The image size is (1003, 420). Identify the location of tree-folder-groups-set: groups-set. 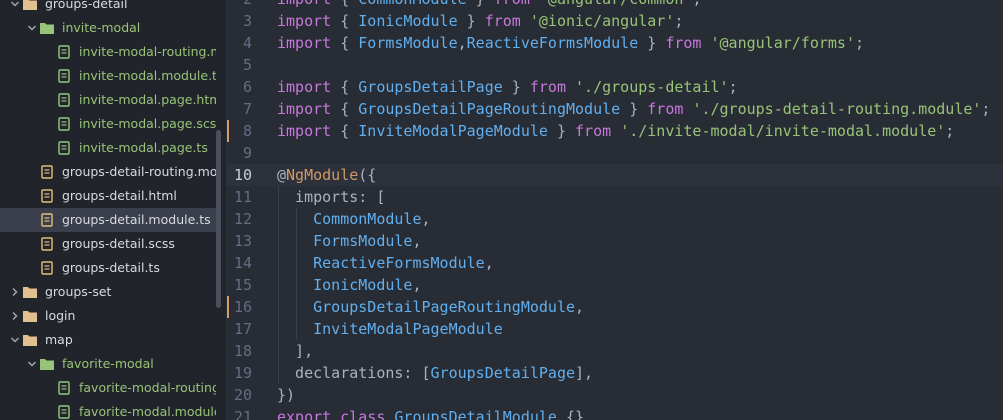
(108, 292).